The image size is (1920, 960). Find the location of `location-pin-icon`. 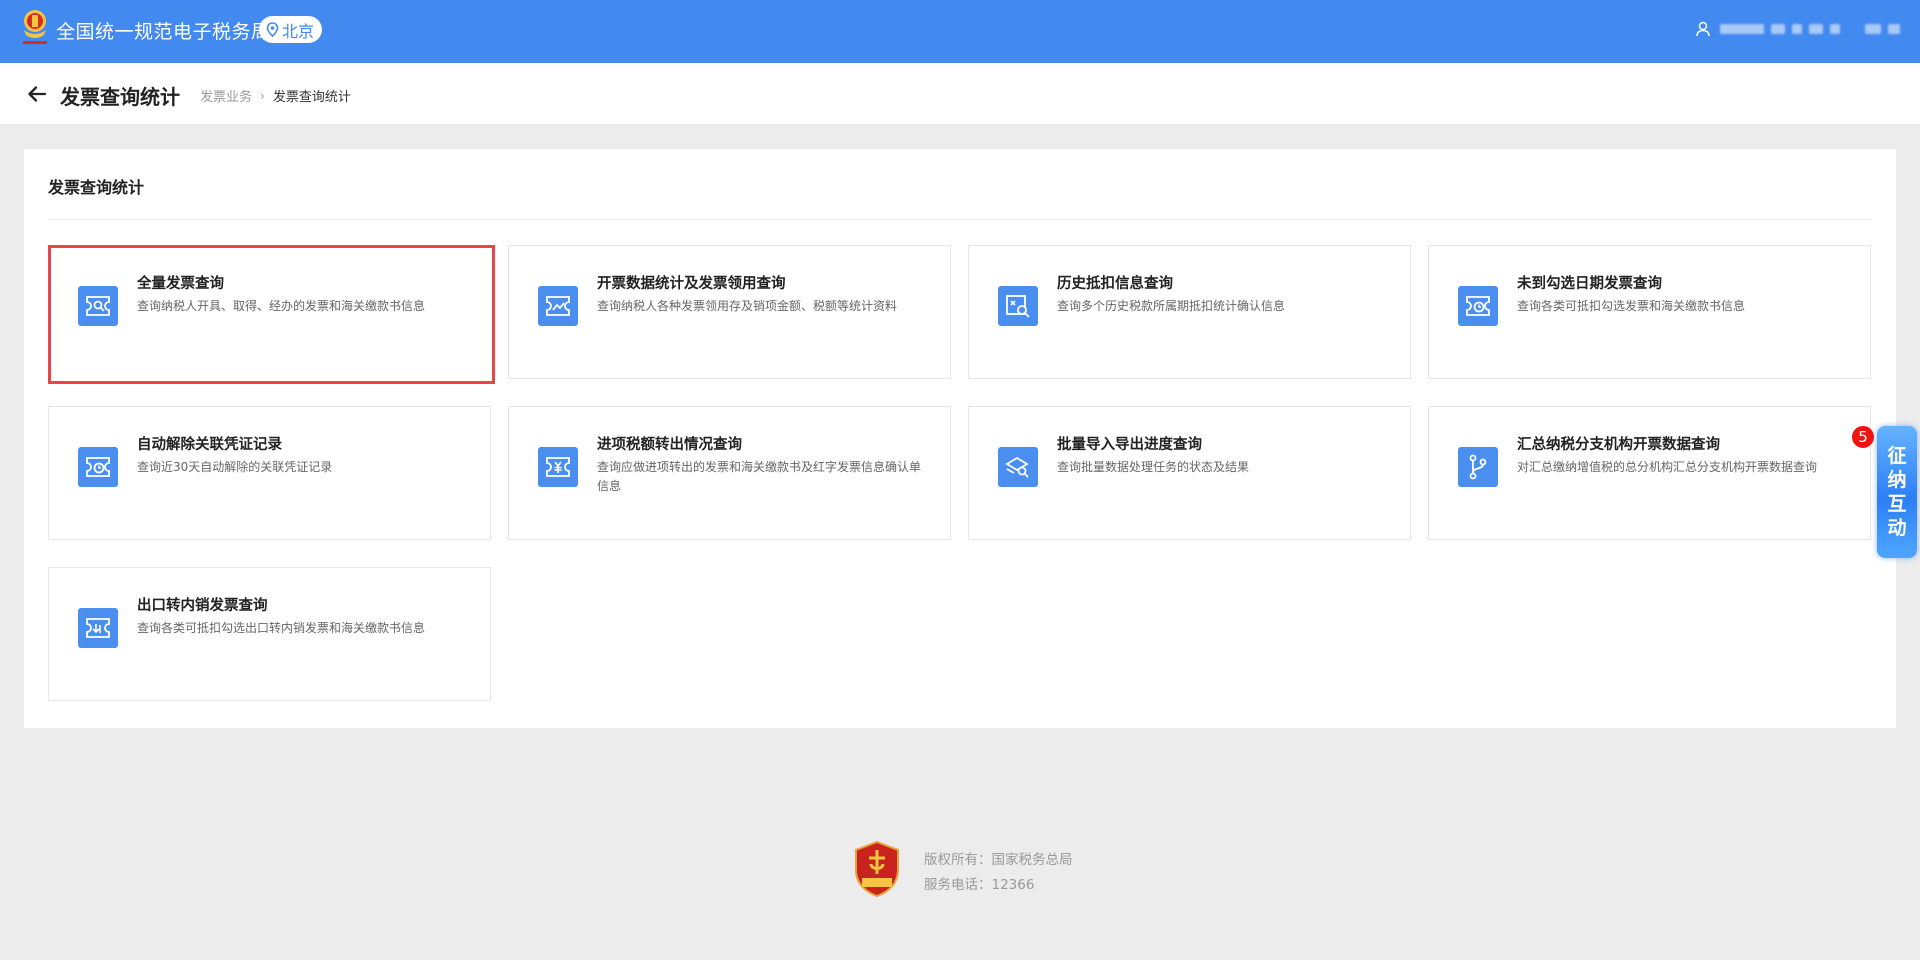

location-pin-icon is located at coordinates (272, 29).